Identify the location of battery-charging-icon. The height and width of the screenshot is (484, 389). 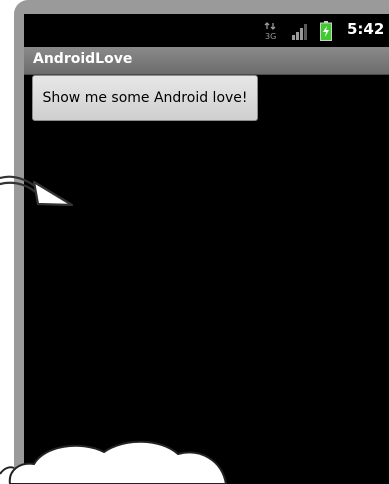
(326, 31).